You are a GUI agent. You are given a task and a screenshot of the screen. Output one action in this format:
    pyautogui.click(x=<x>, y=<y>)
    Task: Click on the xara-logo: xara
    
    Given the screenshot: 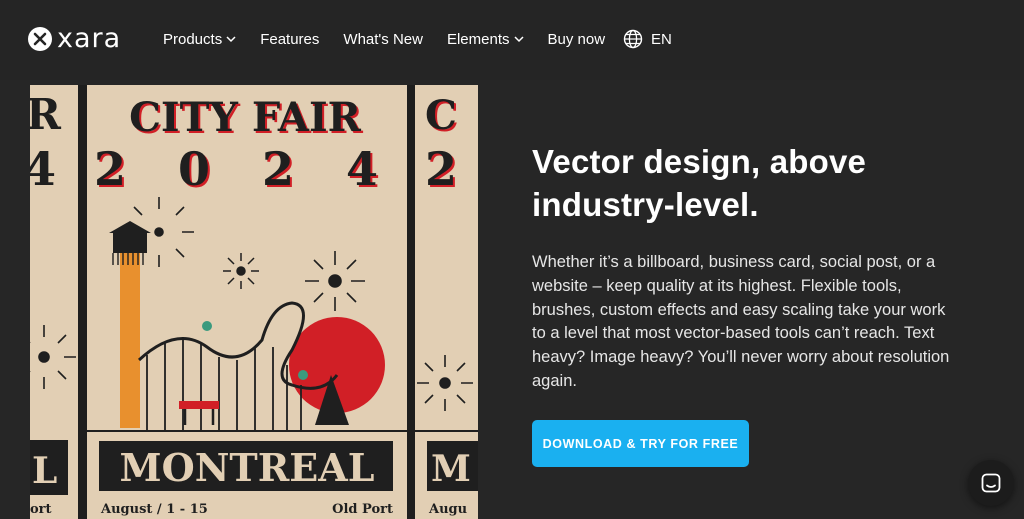 What is the action you would take?
    pyautogui.click(x=75, y=38)
    